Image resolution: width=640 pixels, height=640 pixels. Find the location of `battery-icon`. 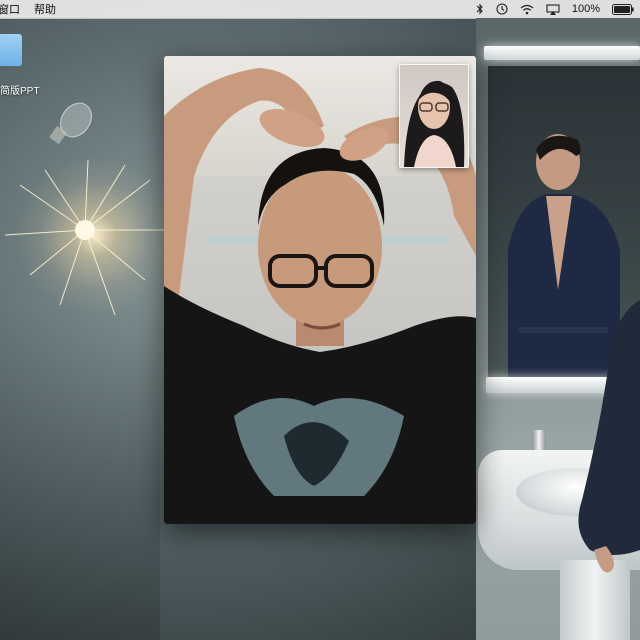

battery-icon is located at coordinates (623, 9).